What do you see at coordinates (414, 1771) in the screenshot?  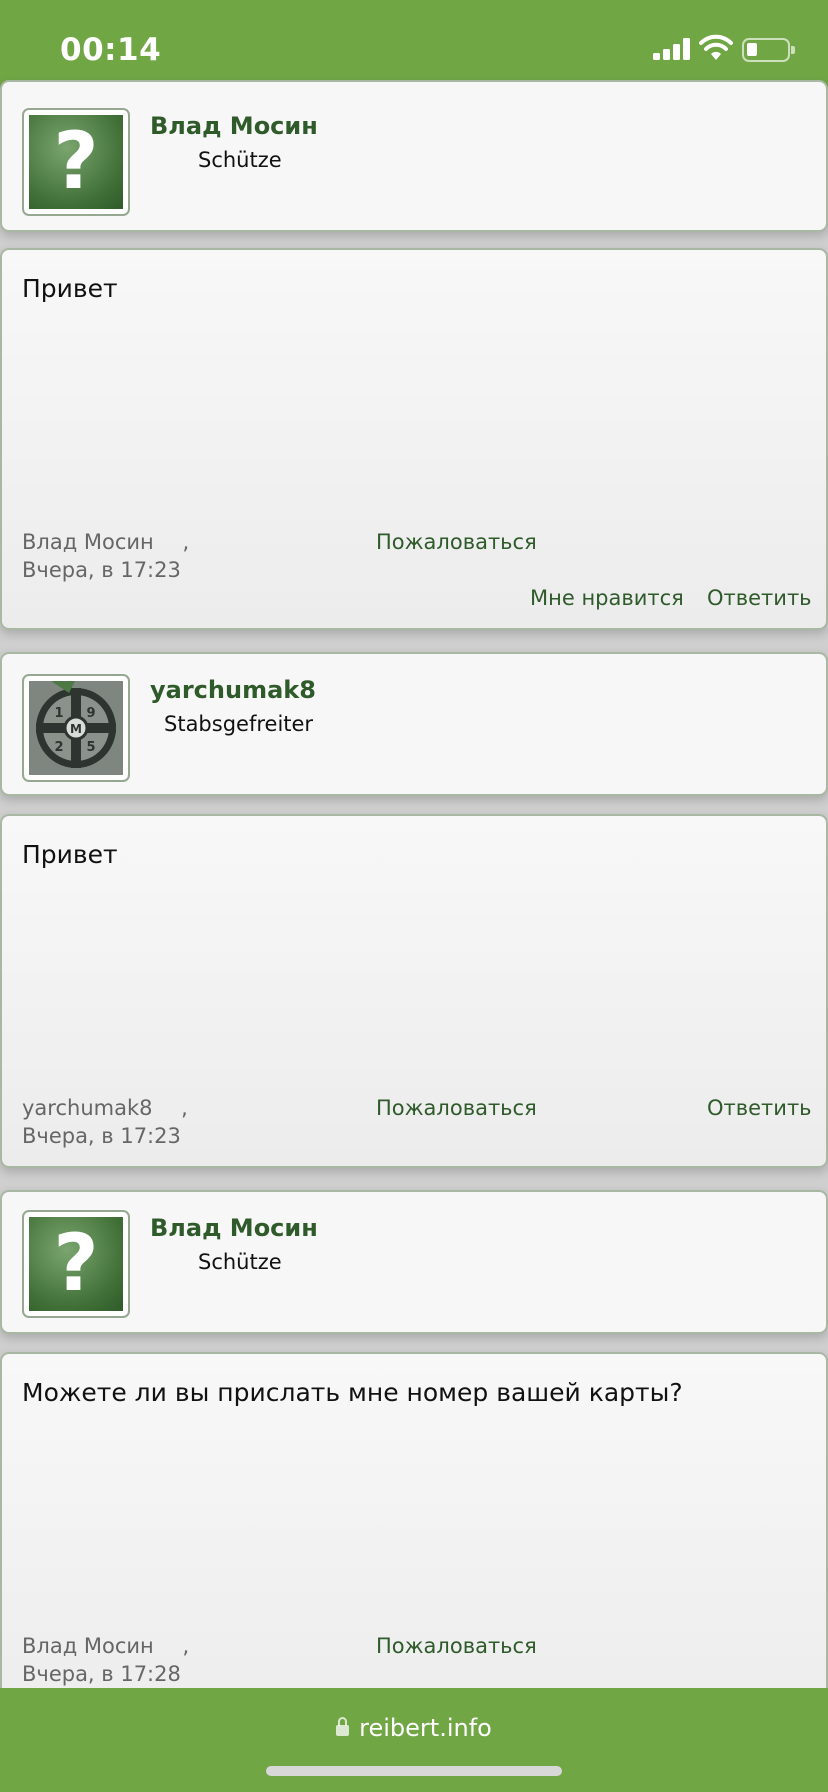 I see `home-indicator` at bounding box center [414, 1771].